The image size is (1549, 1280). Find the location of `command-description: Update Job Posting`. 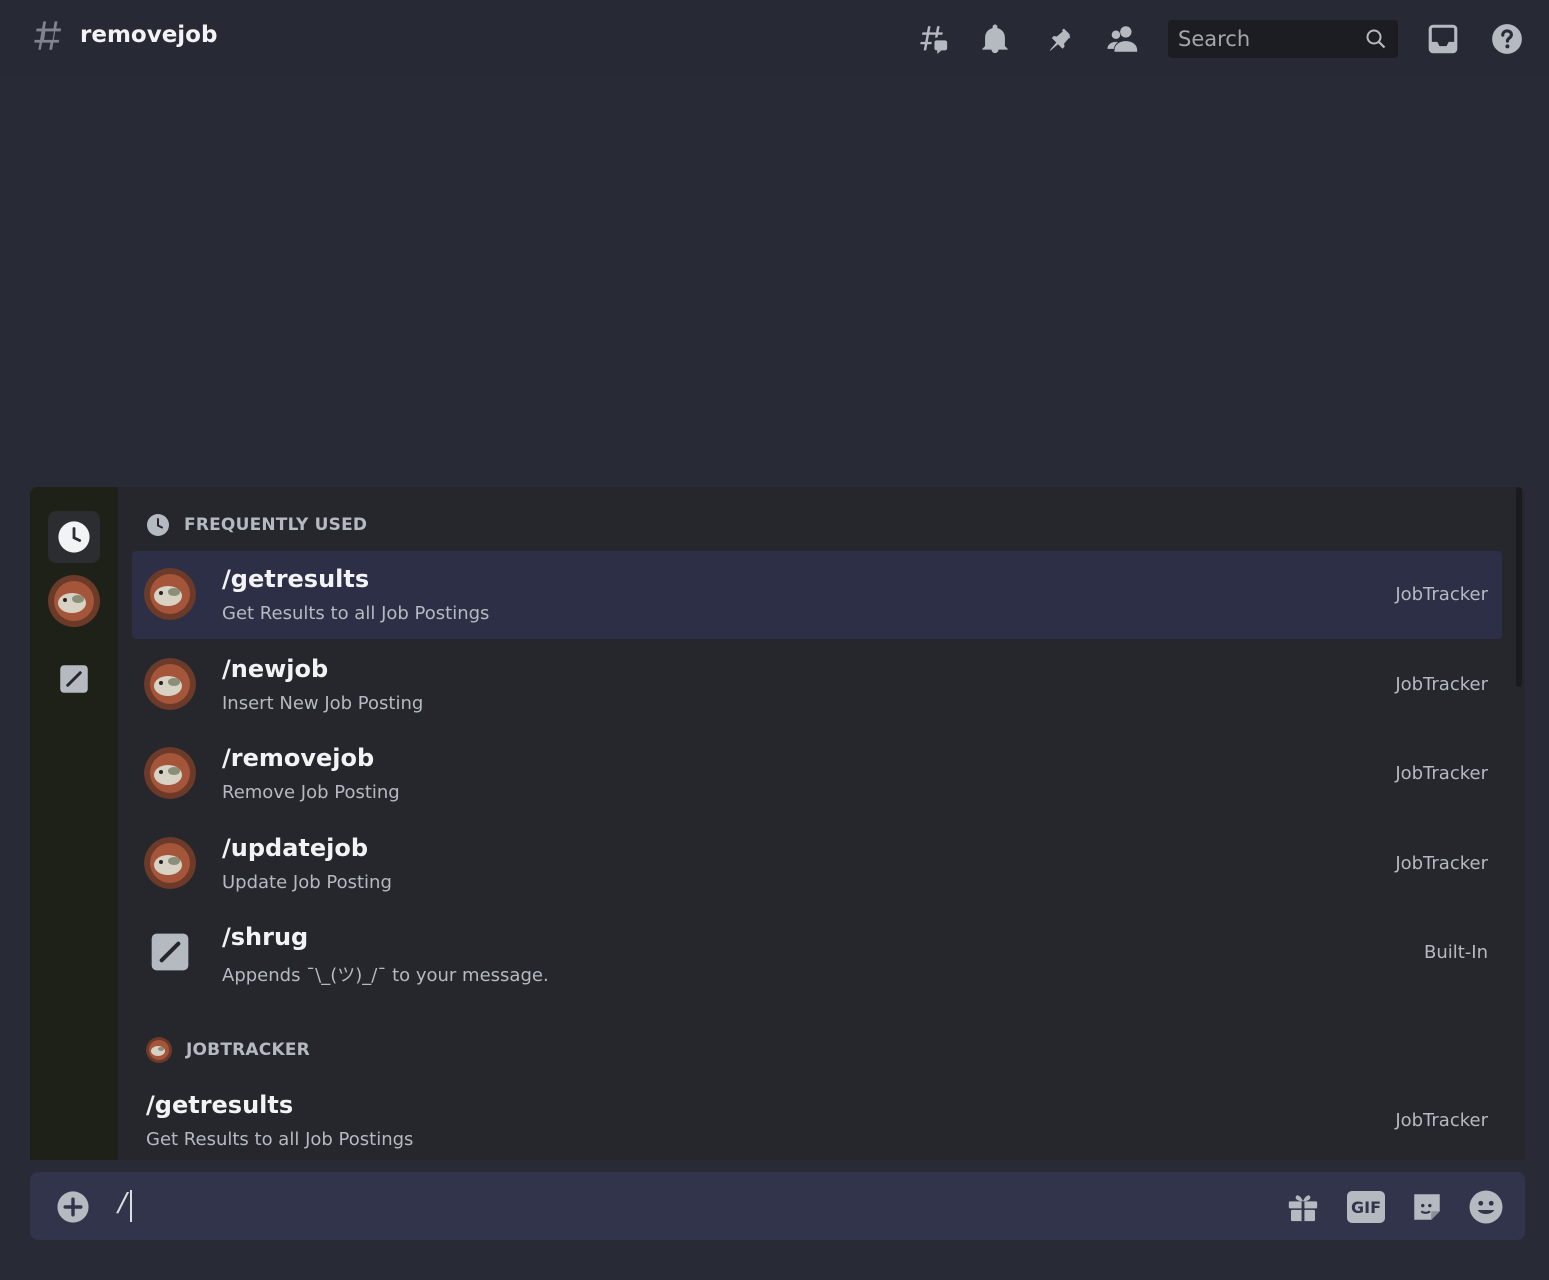

command-description: Update Job Posting is located at coordinates (307, 882).